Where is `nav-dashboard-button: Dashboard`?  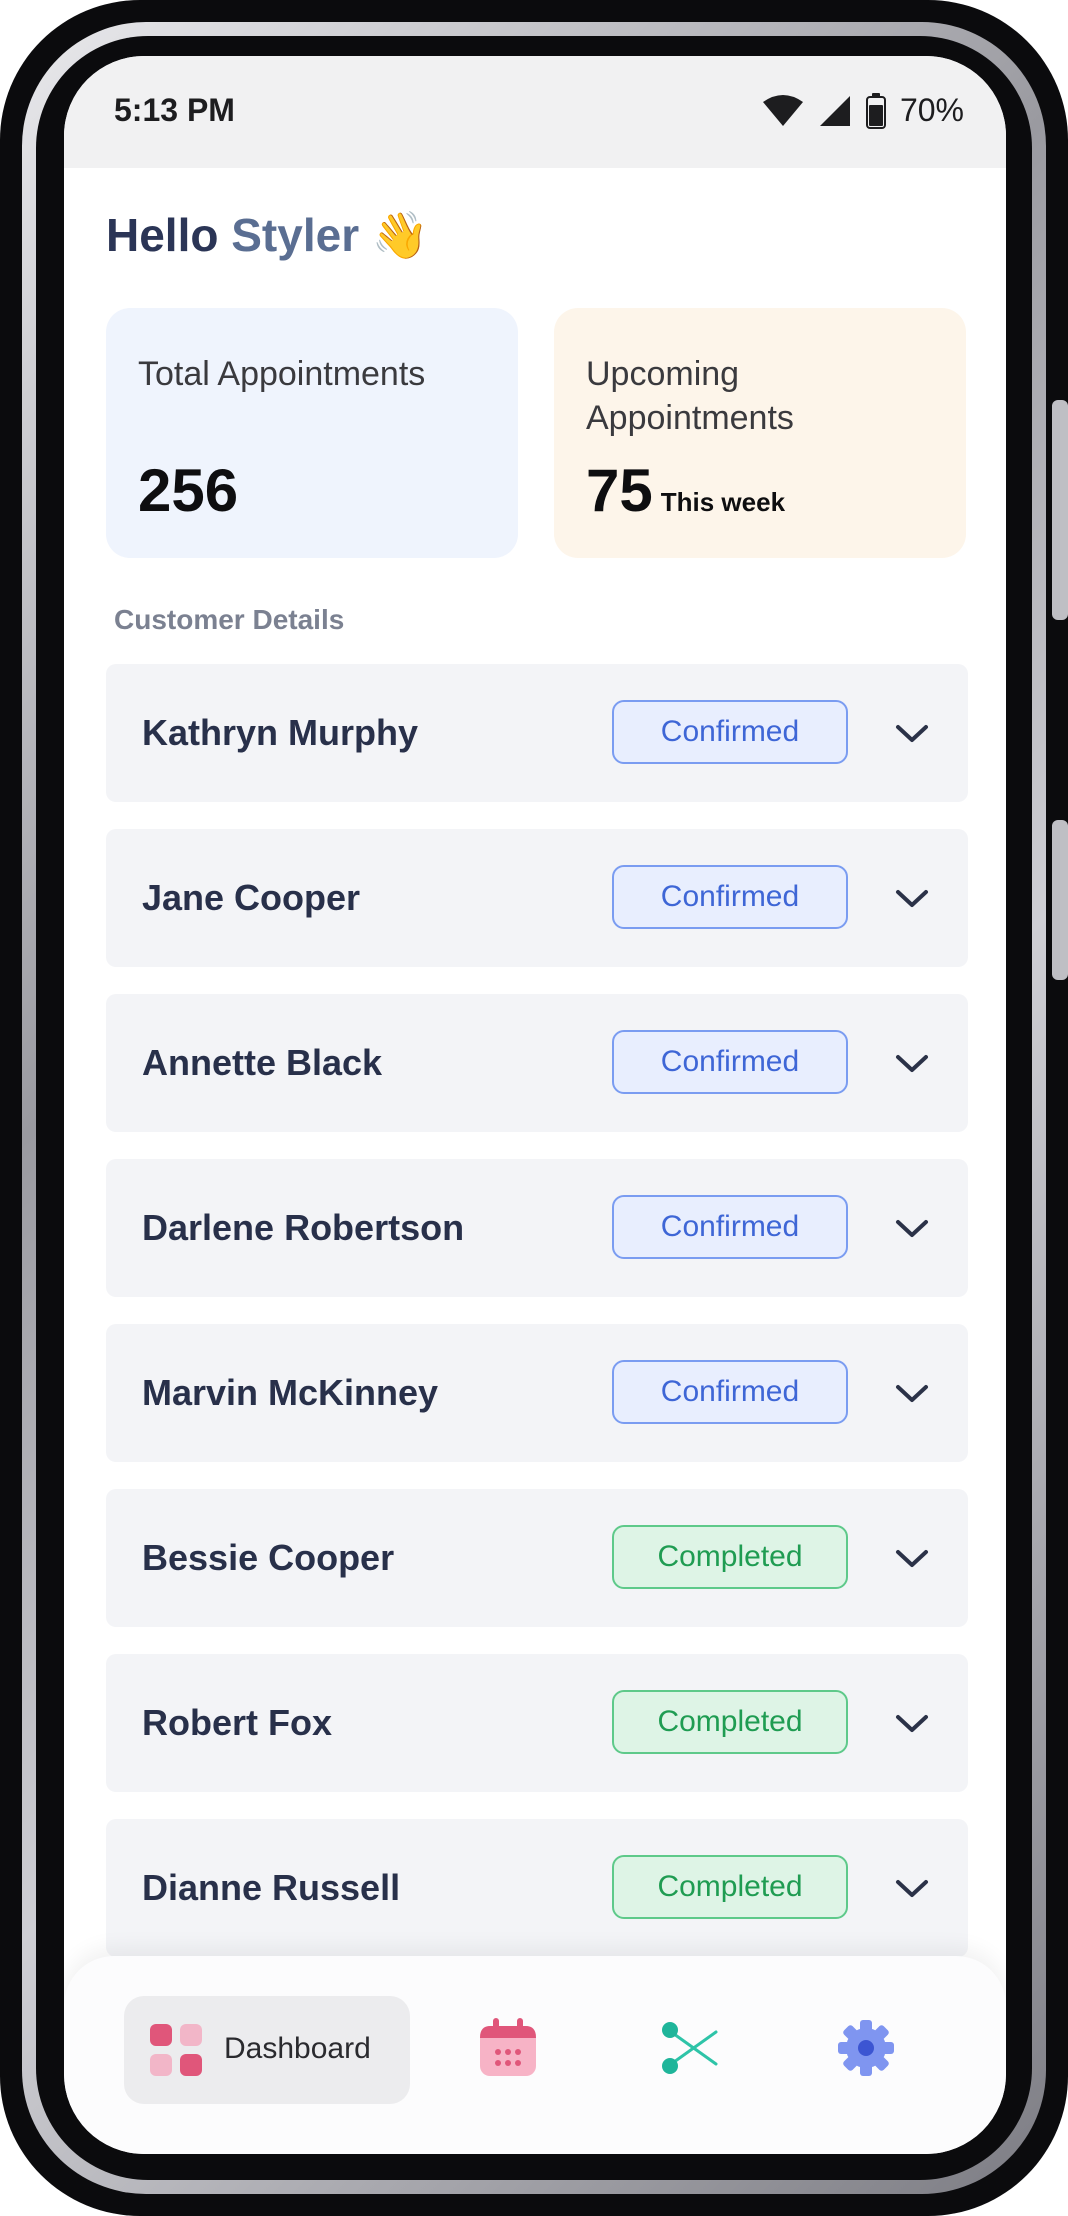 nav-dashboard-button: Dashboard is located at coordinates (267, 2050).